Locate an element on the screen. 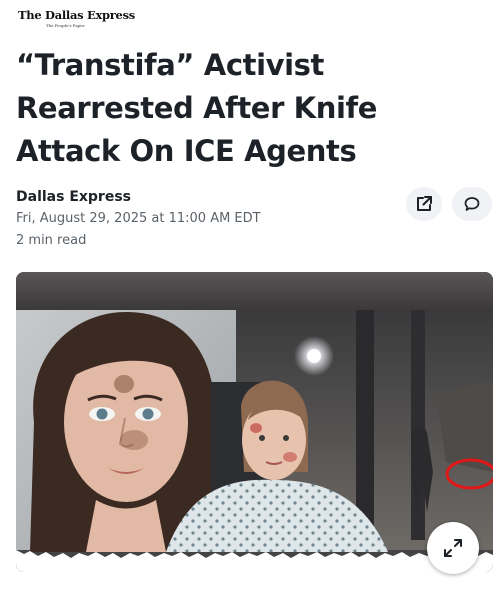 The width and height of the screenshot is (500, 599). masthead-logo: The Dallas Express The People's Paper is located at coordinates (76, 22).